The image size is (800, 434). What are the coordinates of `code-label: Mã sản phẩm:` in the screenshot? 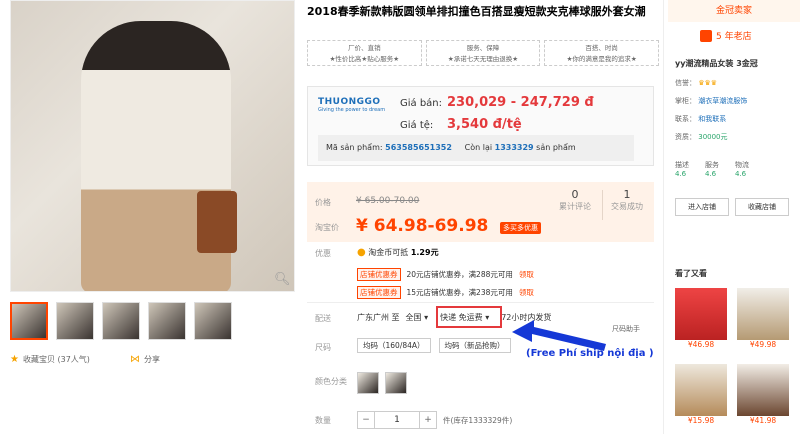 It's located at (354, 147).